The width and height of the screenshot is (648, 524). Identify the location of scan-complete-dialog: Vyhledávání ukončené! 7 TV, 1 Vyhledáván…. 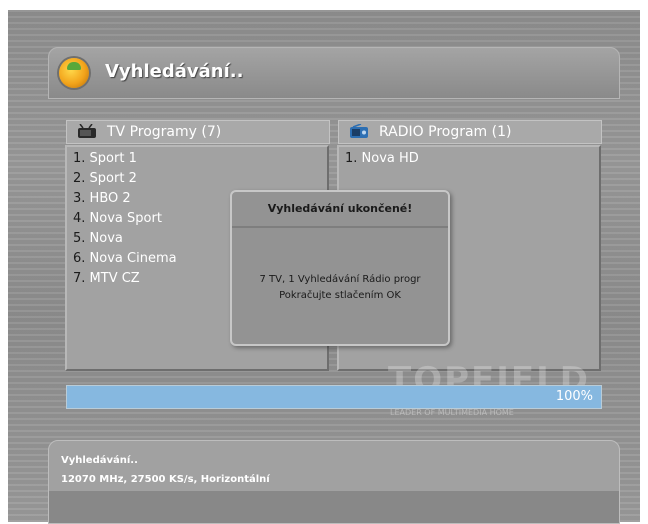
(340, 268).